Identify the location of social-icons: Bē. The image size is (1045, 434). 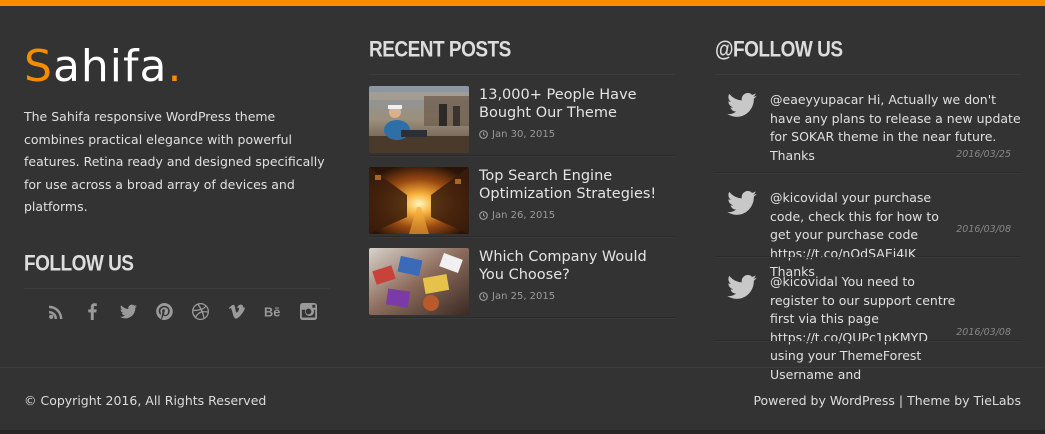
(178, 312).